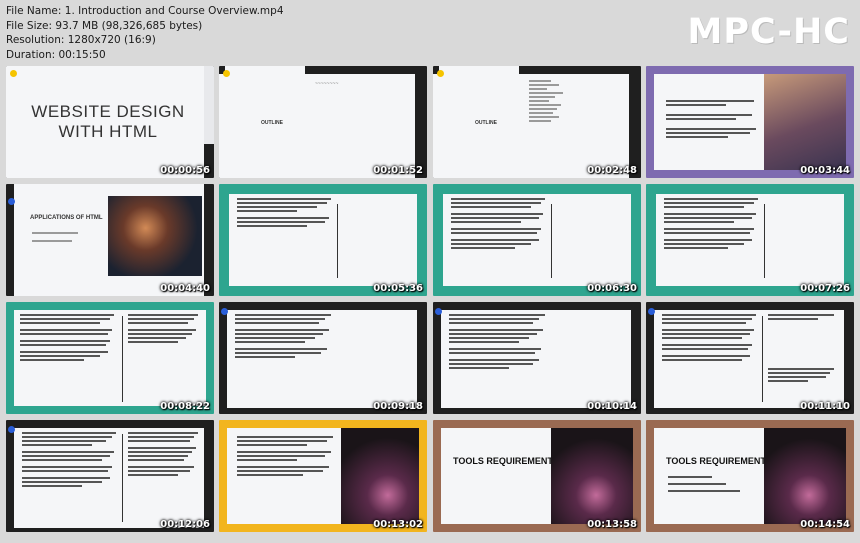 The image size is (860, 543). I want to click on slide-title: APPLICATIONS OF HTML, so click(66, 218).